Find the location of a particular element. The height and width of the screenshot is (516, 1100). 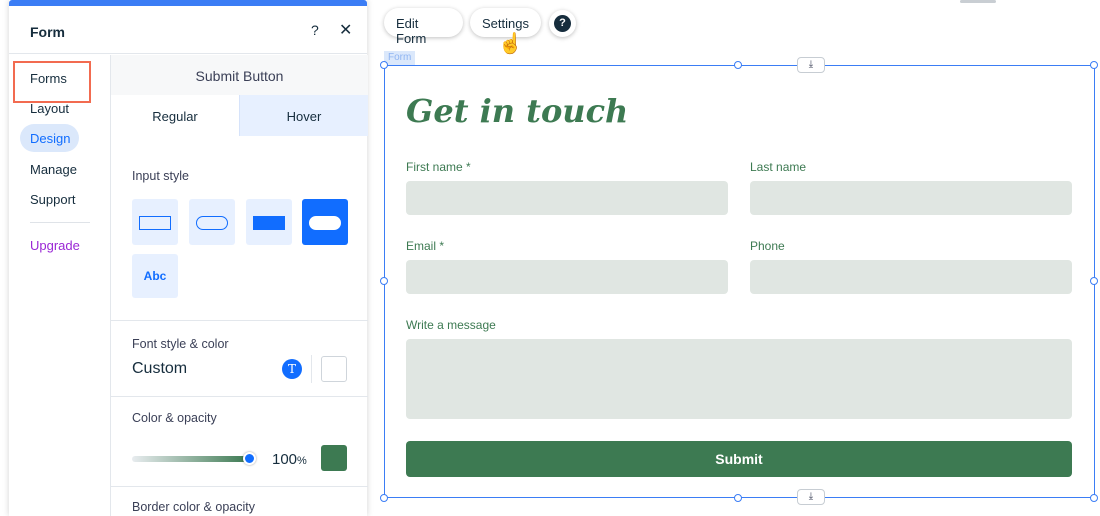

resize-handle-bottom-right is located at coordinates (1094, 498).